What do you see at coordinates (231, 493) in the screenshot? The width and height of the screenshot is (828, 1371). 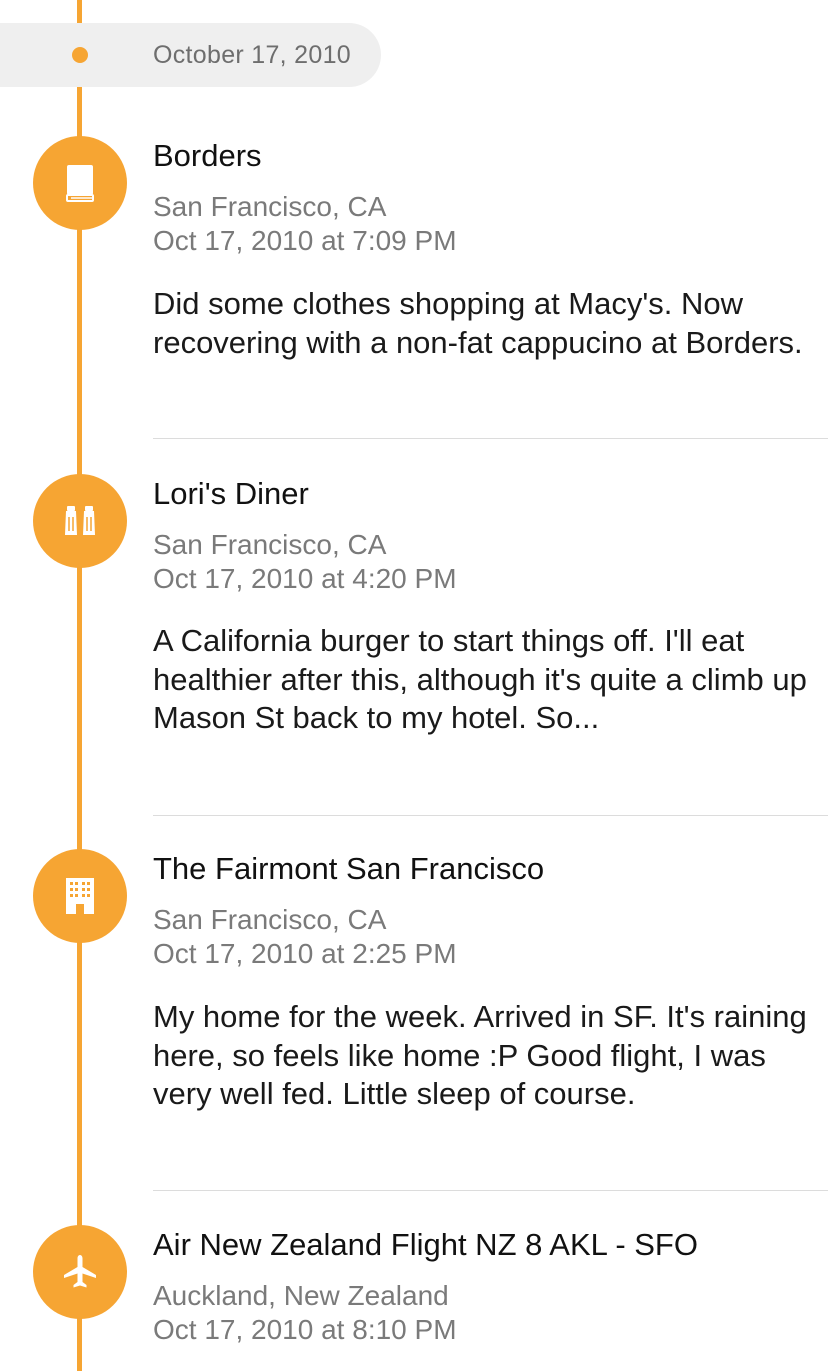 I see `entry-title: Lori's Diner` at bounding box center [231, 493].